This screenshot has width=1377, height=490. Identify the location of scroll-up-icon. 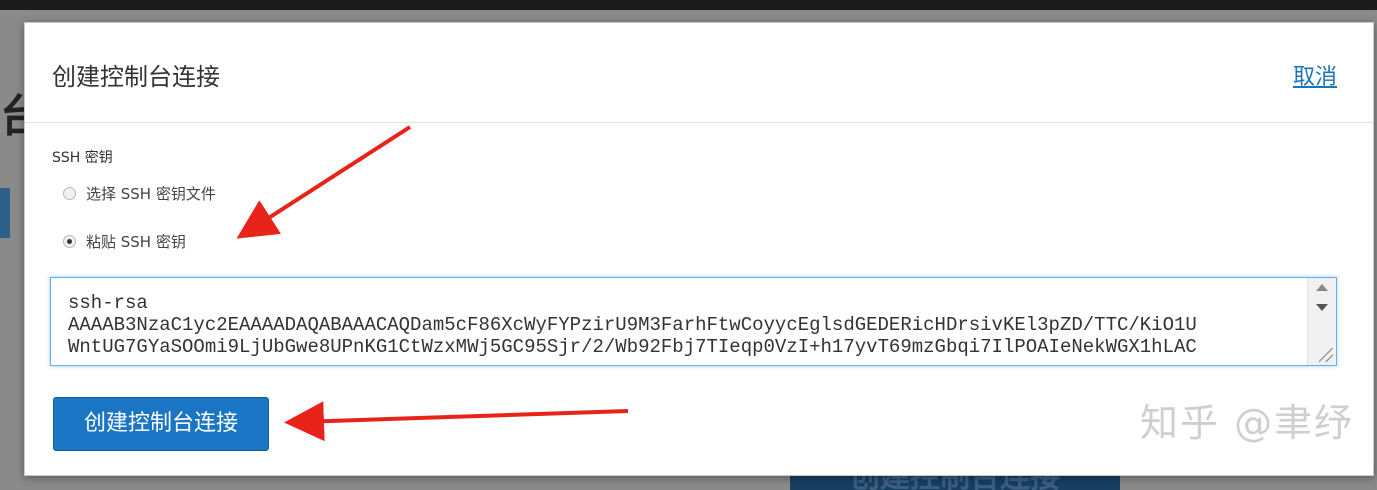
(1322, 287).